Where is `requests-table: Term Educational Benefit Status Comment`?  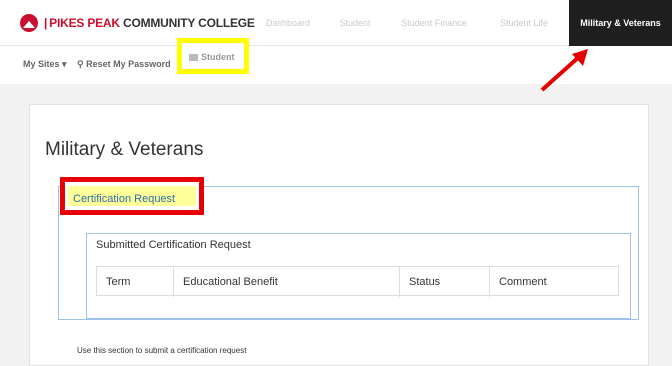
requests-table: Term Educational Benefit Status Comment is located at coordinates (357, 281).